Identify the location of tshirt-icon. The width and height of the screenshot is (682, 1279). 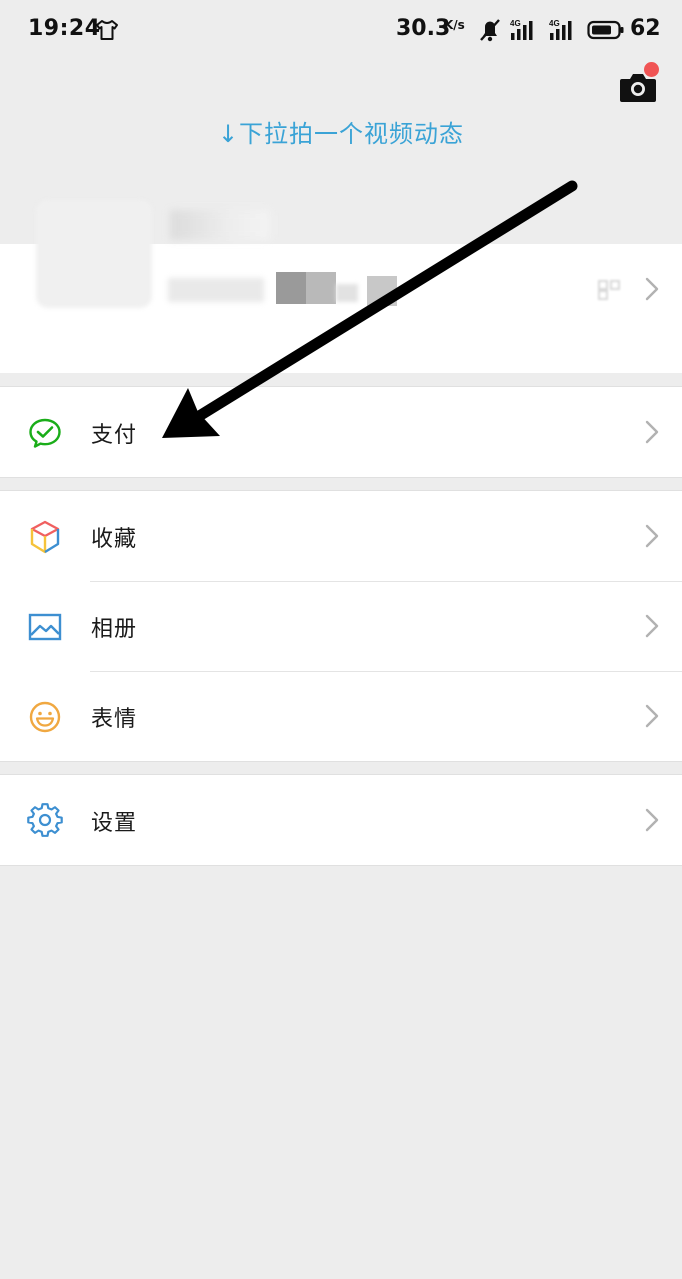
(107, 30).